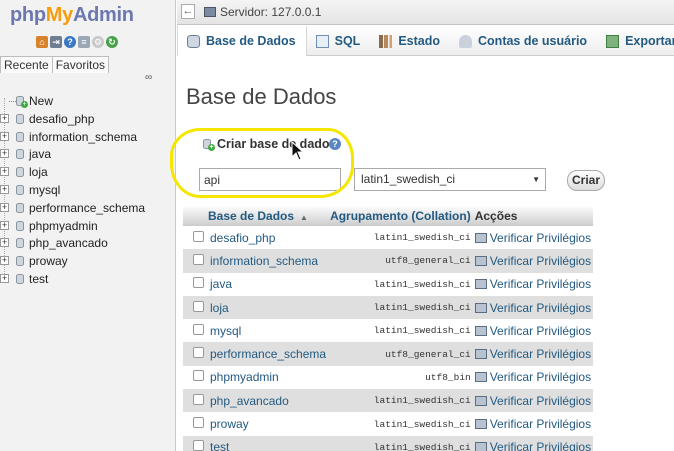  What do you see at coordinates (84, 42) in the screenshot?
I see `docs-icon: ≡` at bounding box center [84, 42].